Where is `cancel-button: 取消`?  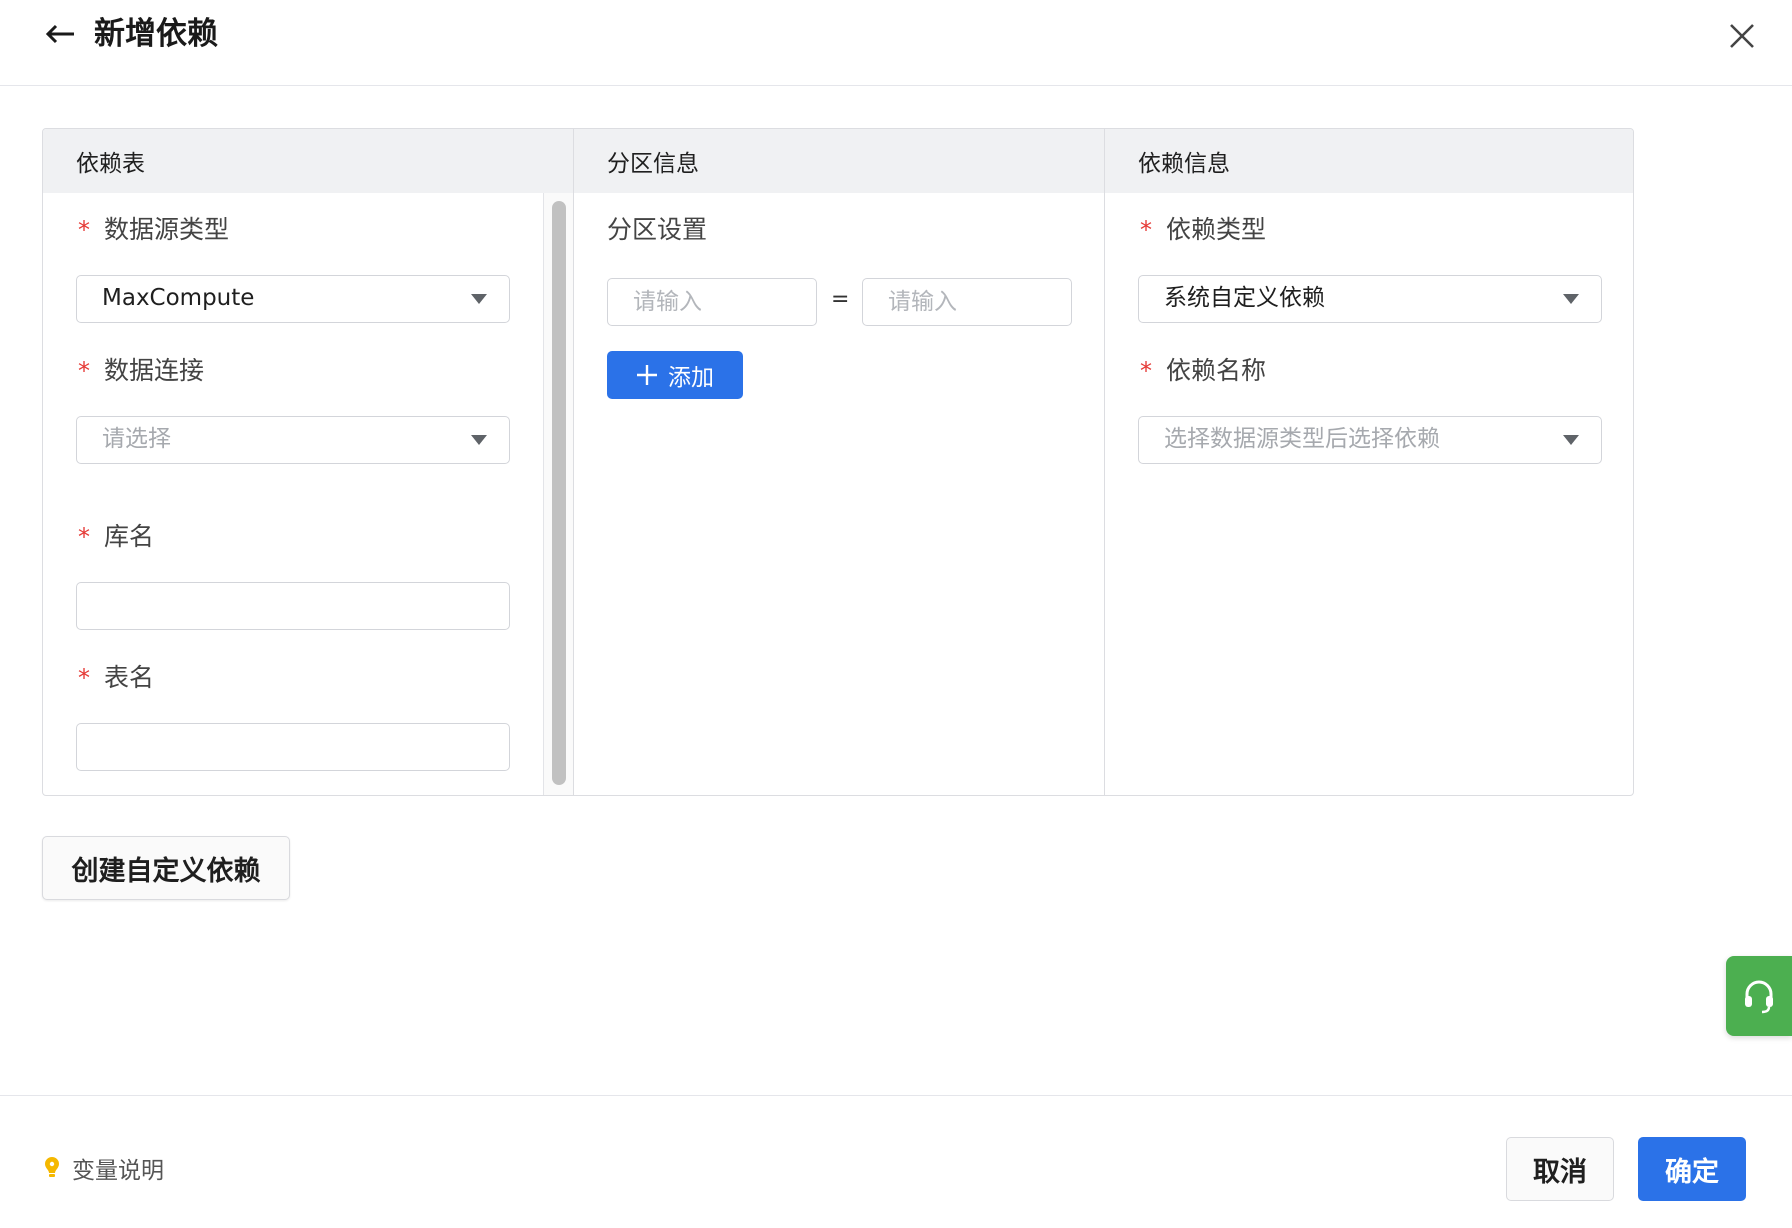 cancel-button: 取消 is located at coordinates (1560, 1169).